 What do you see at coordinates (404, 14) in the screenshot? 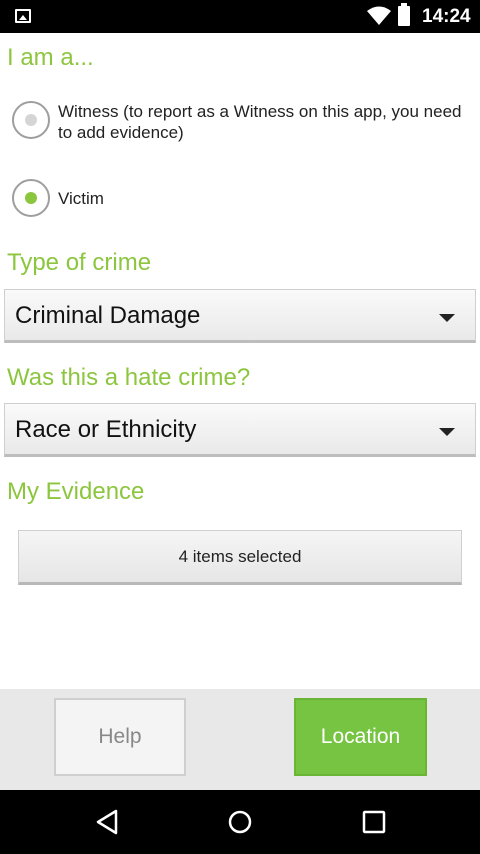
I see `battery-icon` at bounding box center [404, 14].